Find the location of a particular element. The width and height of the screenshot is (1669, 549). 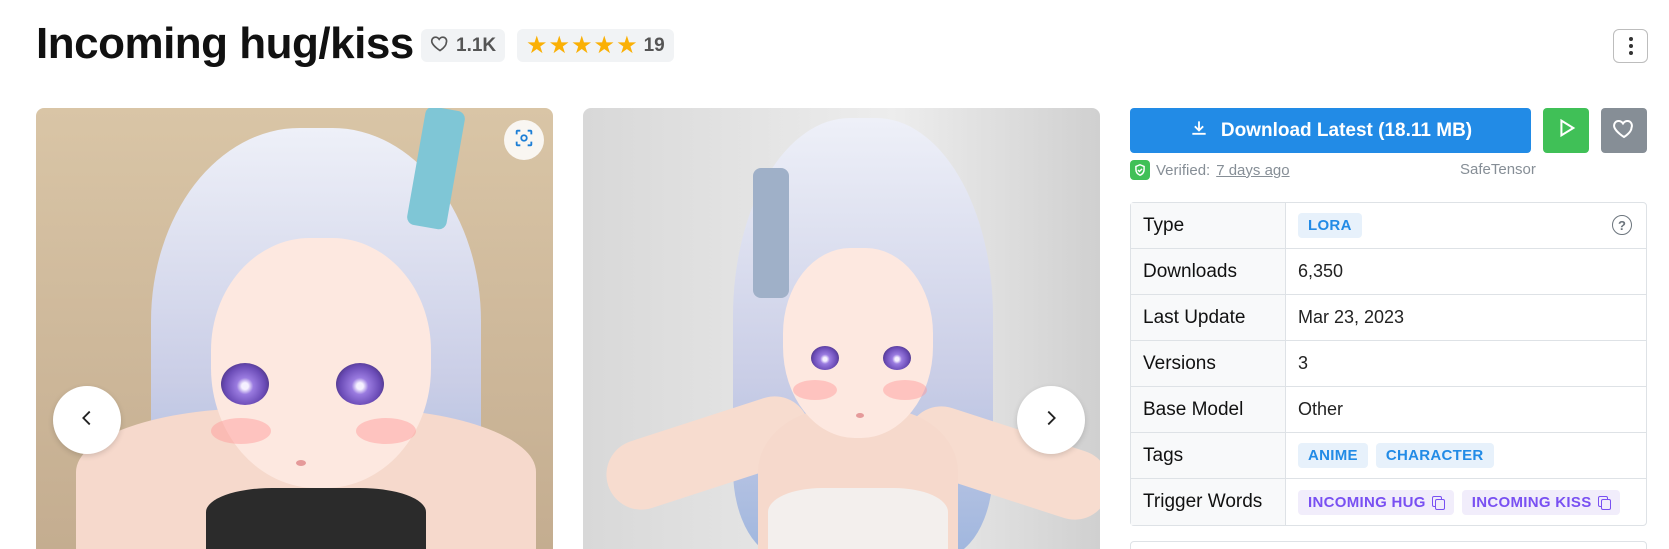

details-value: Other is located at coordinates (1321, 409).